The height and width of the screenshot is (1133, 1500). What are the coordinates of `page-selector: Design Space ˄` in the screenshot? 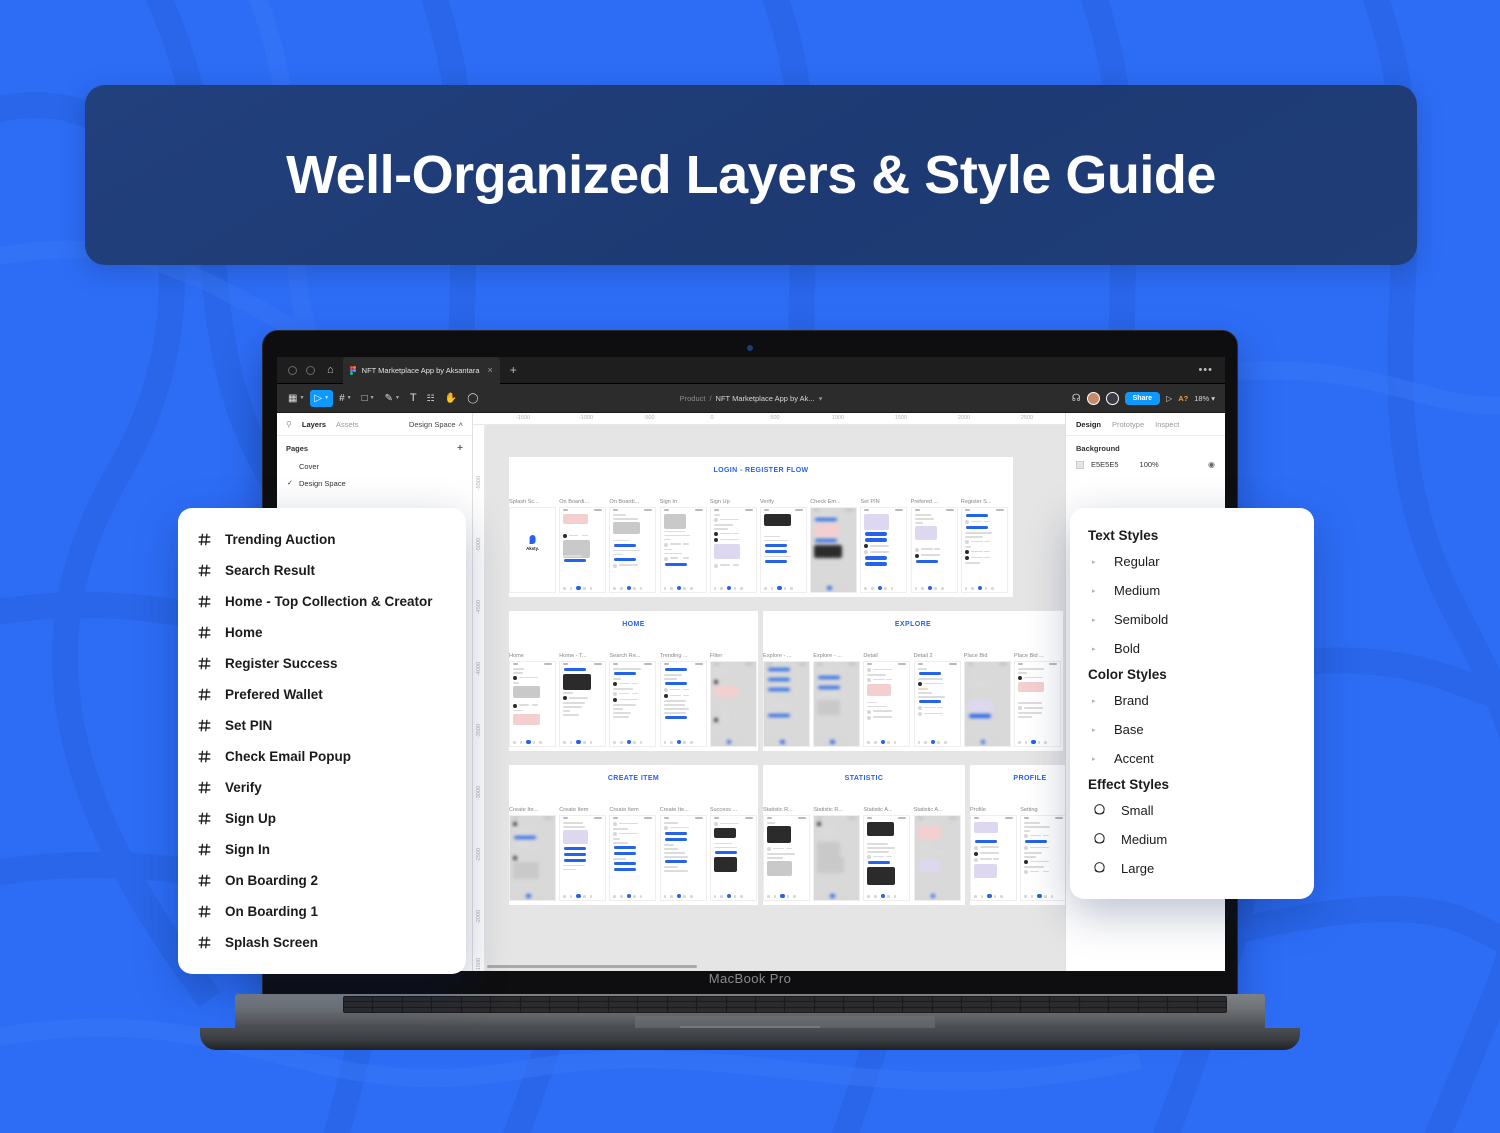 It's located at (436, 424).